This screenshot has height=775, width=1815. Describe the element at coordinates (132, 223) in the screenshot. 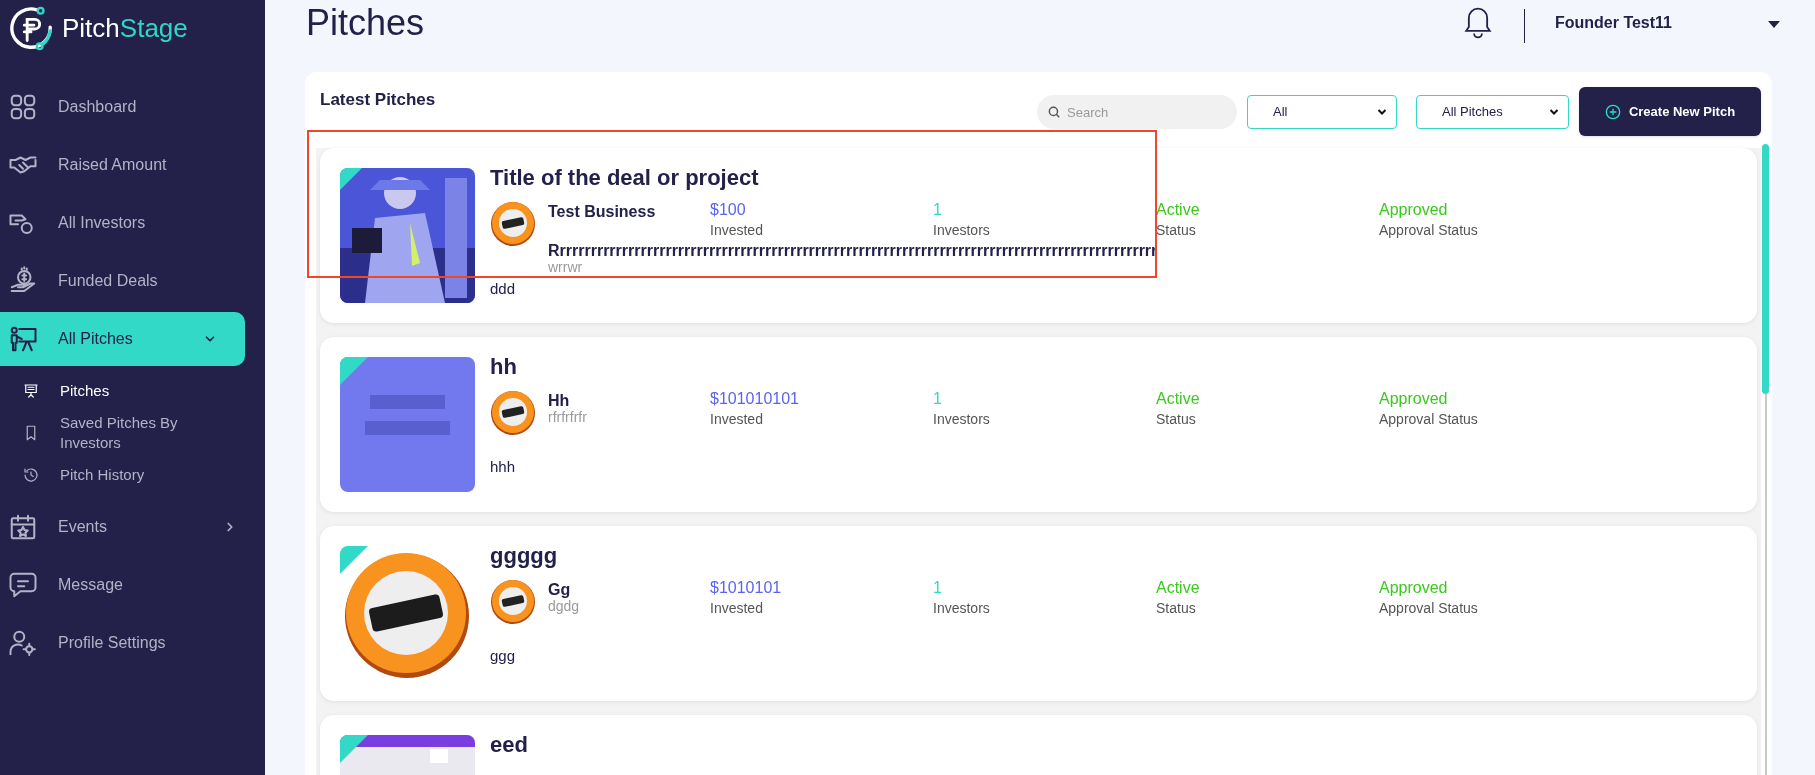

I see `sidebar-item: All Investors` at that location.